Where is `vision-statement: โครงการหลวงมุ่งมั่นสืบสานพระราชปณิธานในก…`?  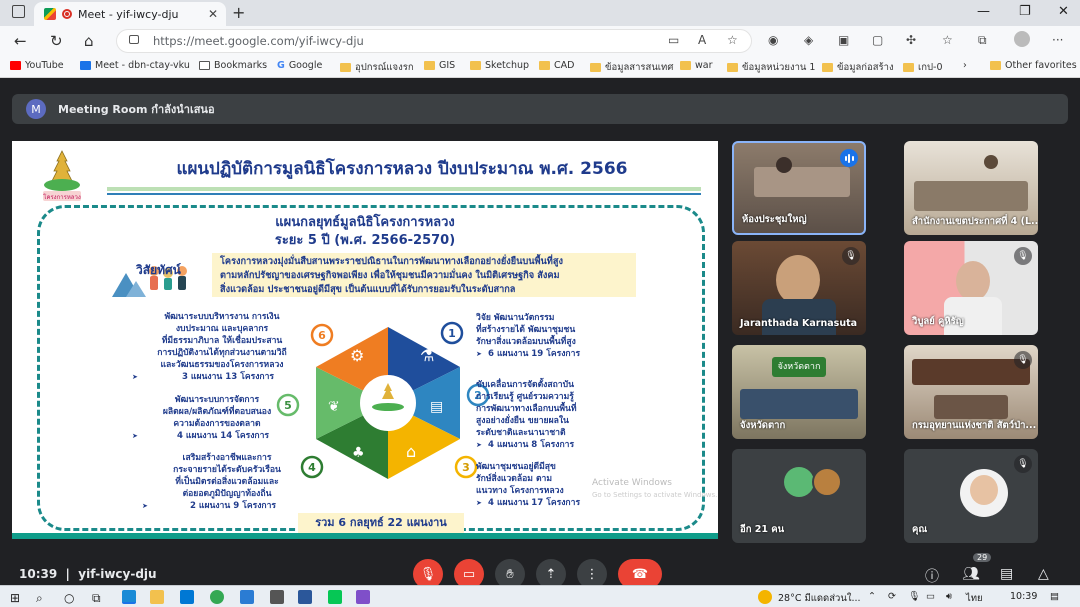
vision-statement: โครงการหลวงมุ่งมั่นสืบสานพระราชปณิธานในก… is located at coordinates (424, 275).